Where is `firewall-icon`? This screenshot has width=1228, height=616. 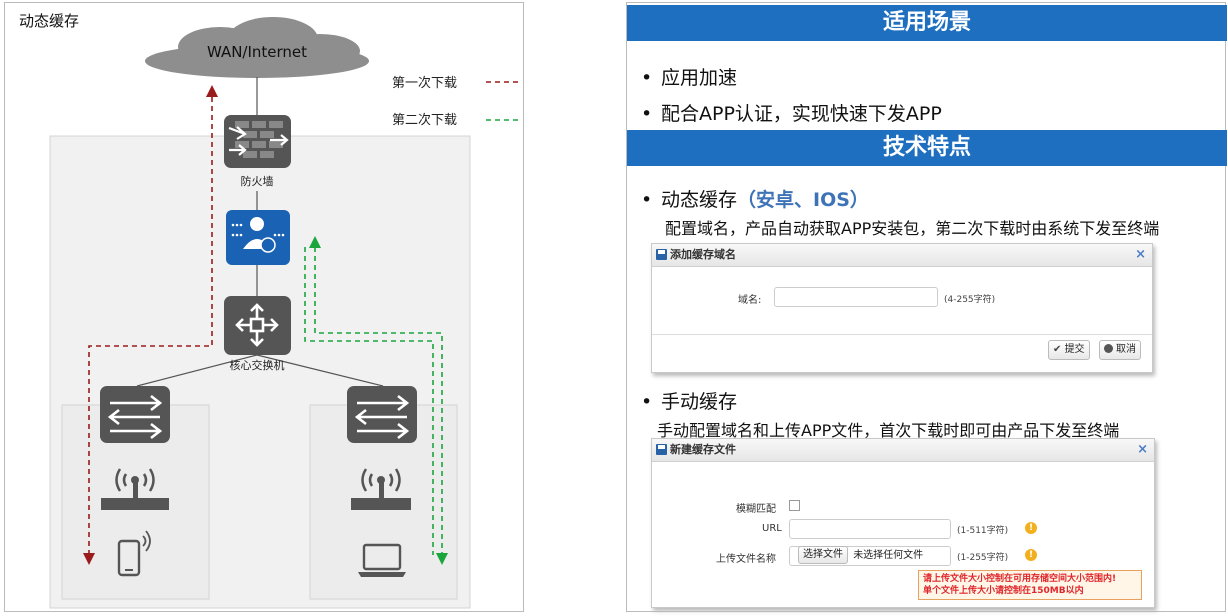
firewall-icon is located at coordinates (257, 141).